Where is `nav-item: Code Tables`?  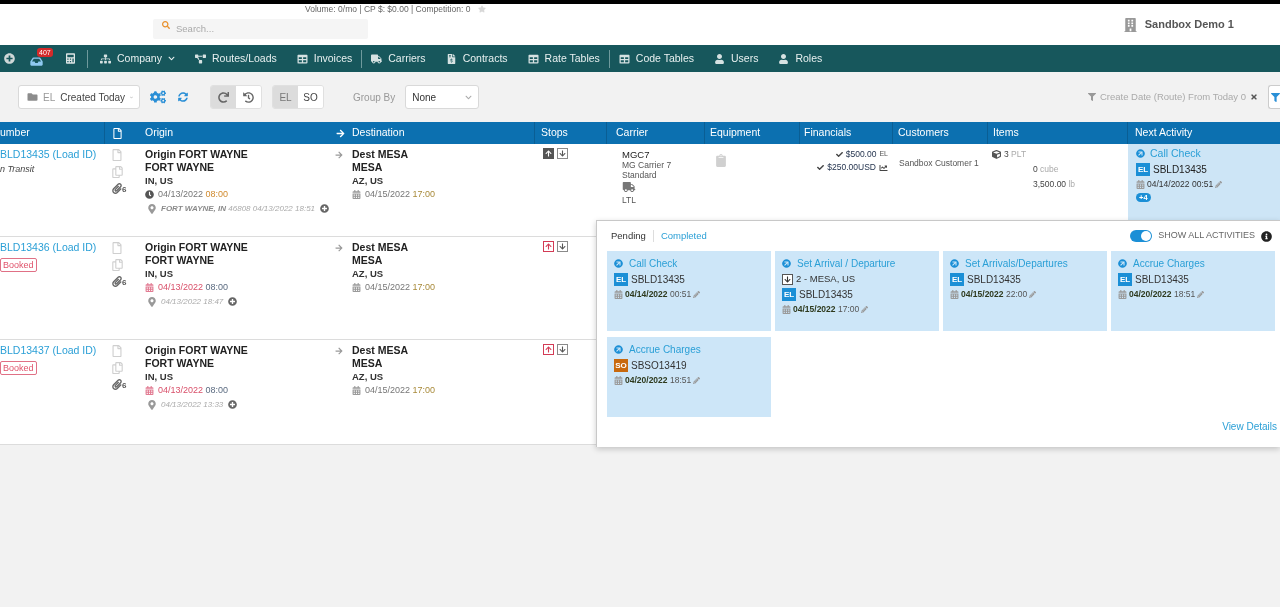
nav-item: Code Tables is located at coordinates (656, 58).